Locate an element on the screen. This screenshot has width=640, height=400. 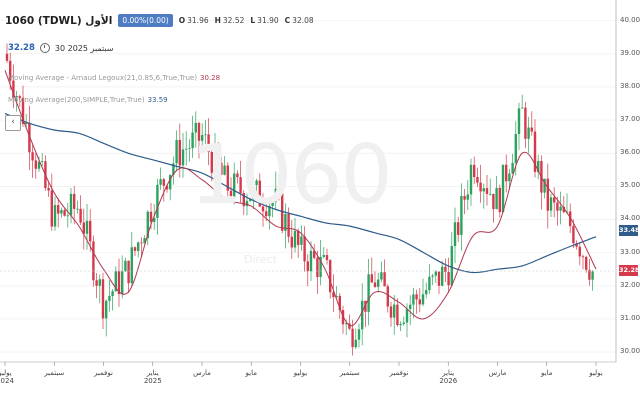
ohlc-open: O 31.96 is located at coordinates (193, 20).